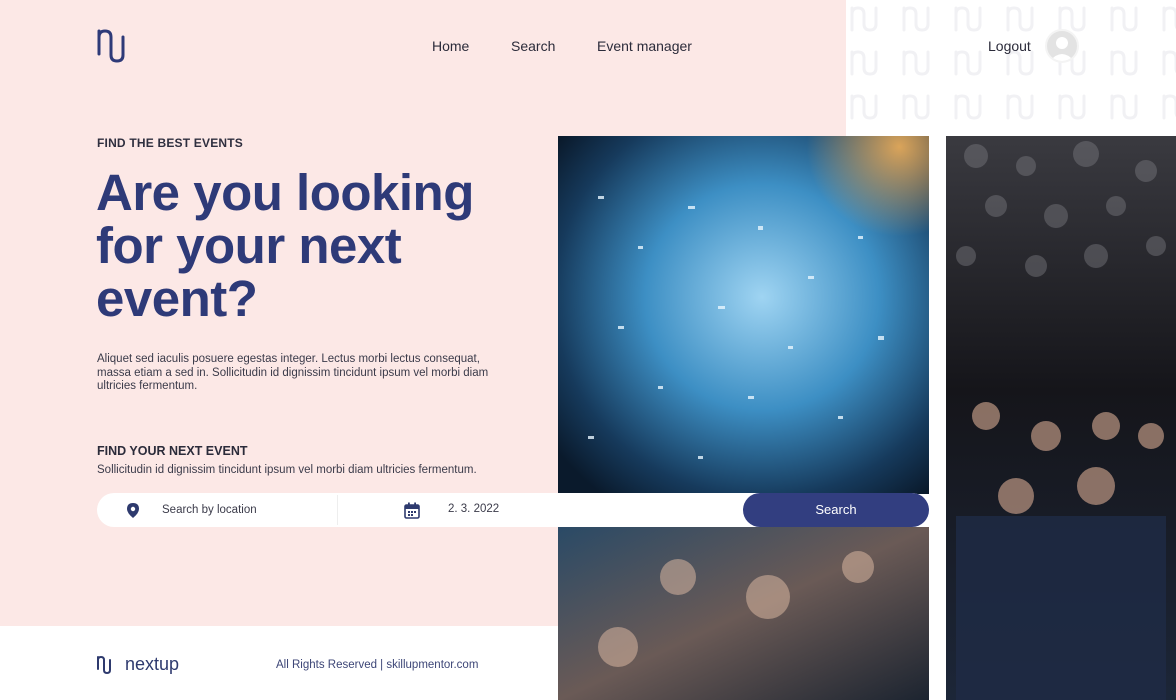 The width and height of the screenshot is (1176, 700). Describe the element at coordinates (377, 665) in the screenshot. I see `footer-copyright: All Rights Reserved | skillupmentor.com` at that location.